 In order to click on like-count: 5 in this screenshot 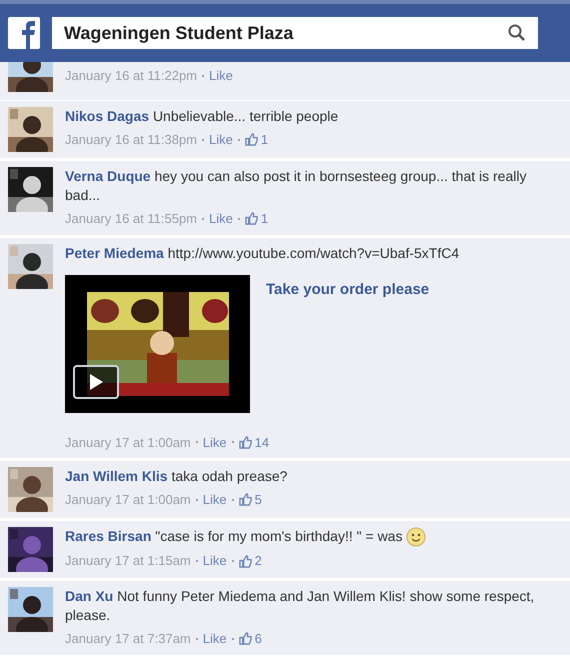, I will do `click(258, 500)`.